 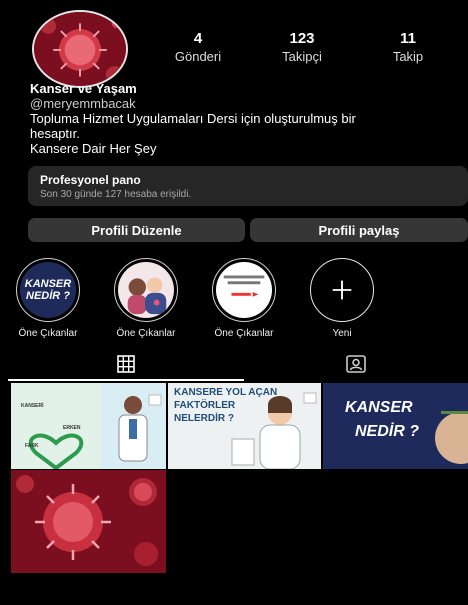 I want to click on tab-tagged, so click(x=356, y=364).